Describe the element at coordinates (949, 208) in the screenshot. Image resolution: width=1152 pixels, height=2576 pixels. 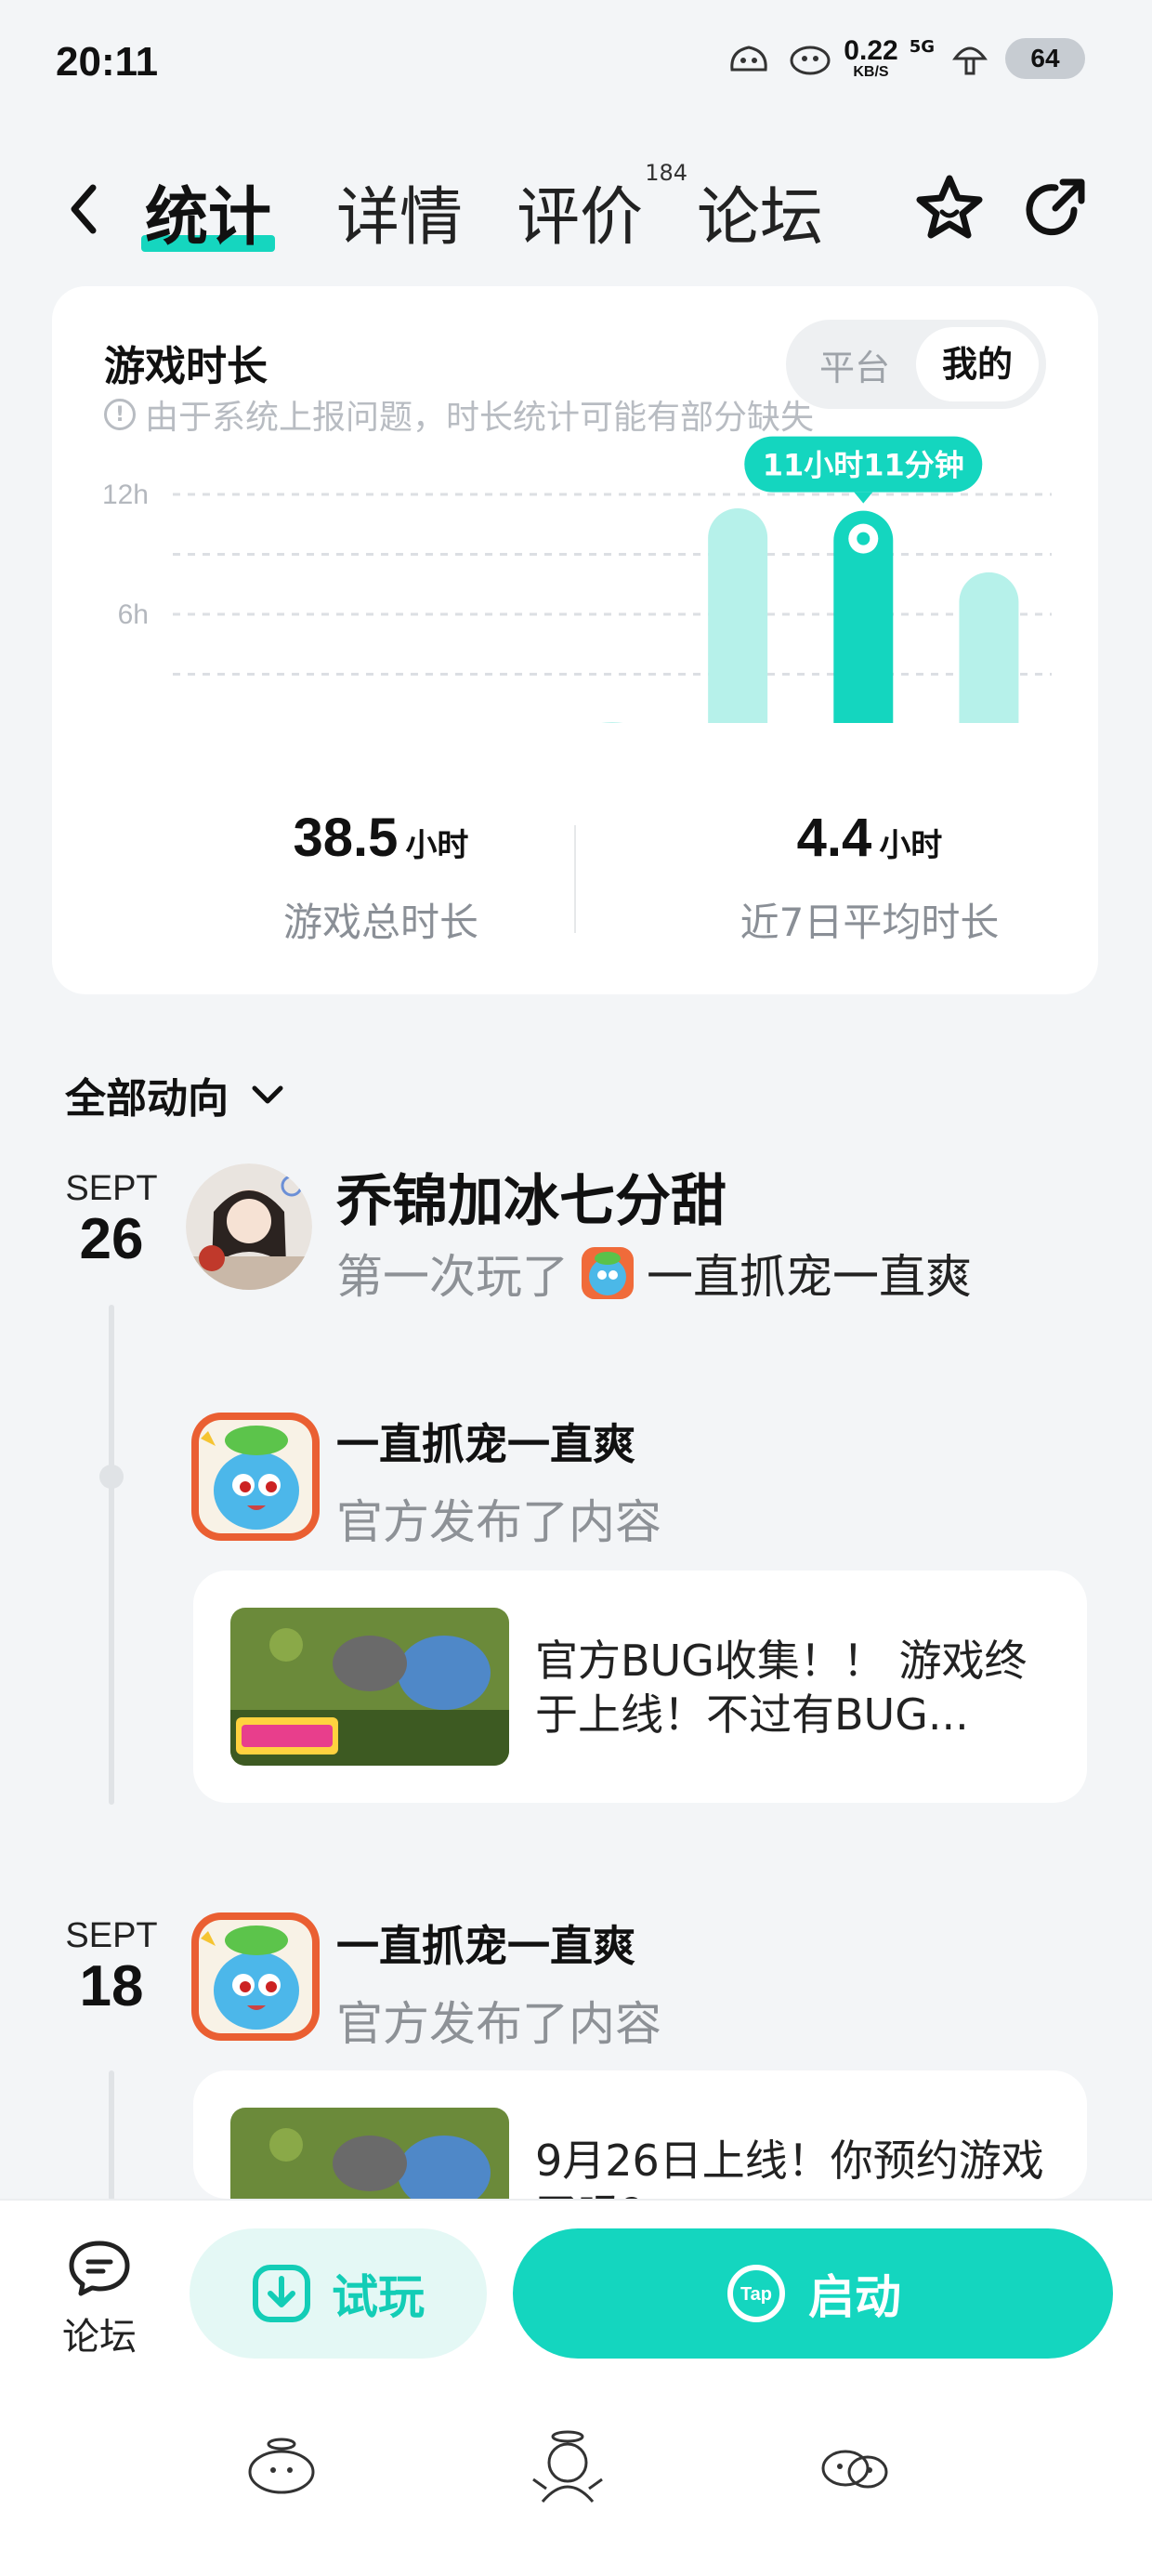
I see `star-icon` at that location.